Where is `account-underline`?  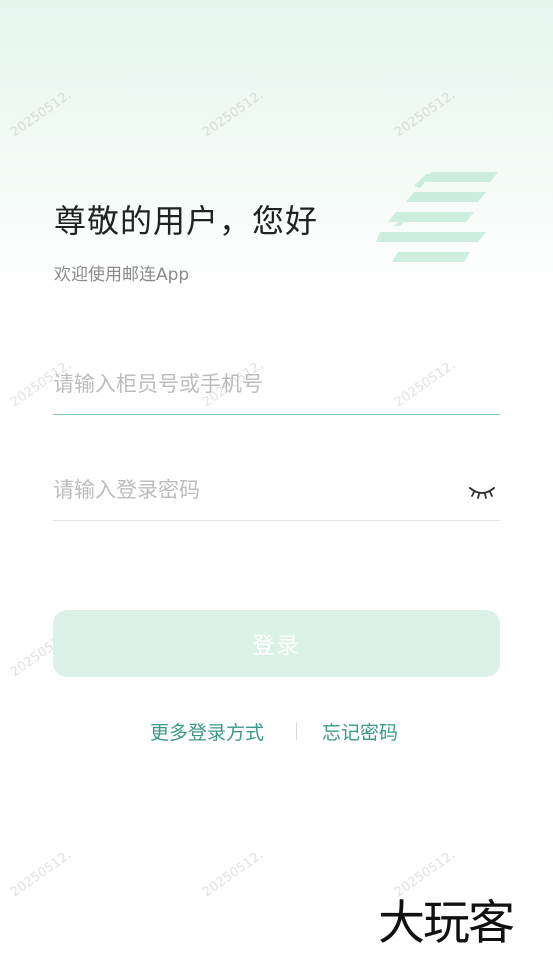 account-underline is located at coordinates (276, 414).